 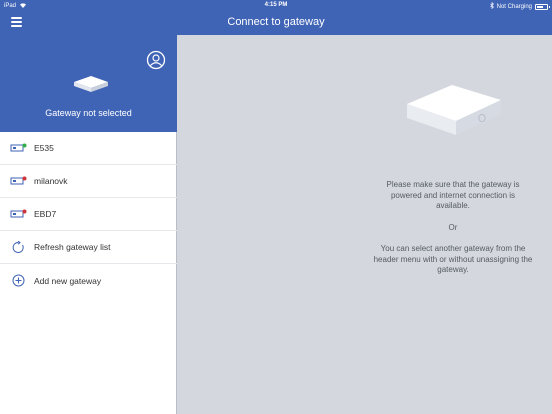 I want to click on gateway-item-label: E535, so click(x=44, y=148).